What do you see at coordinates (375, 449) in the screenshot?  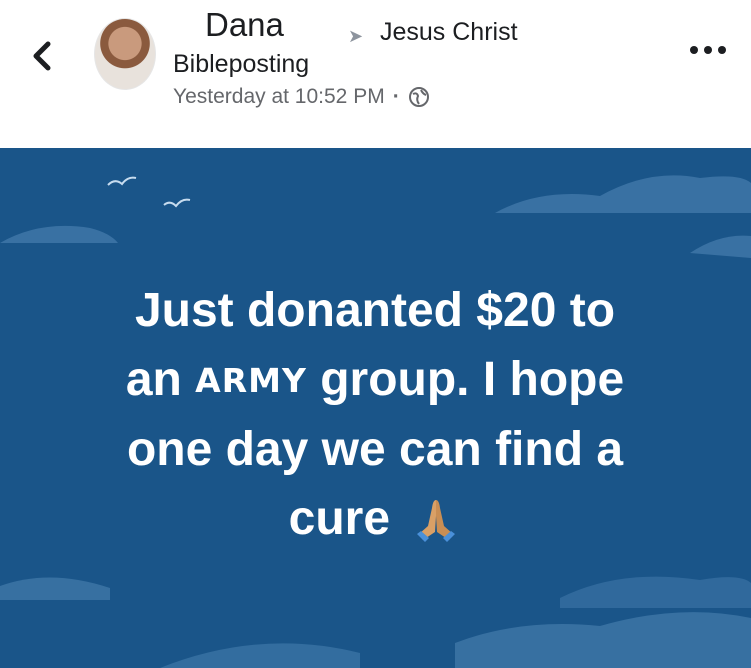 I see `post-line-3: one day we can find a` at bounding box center [375, 449].